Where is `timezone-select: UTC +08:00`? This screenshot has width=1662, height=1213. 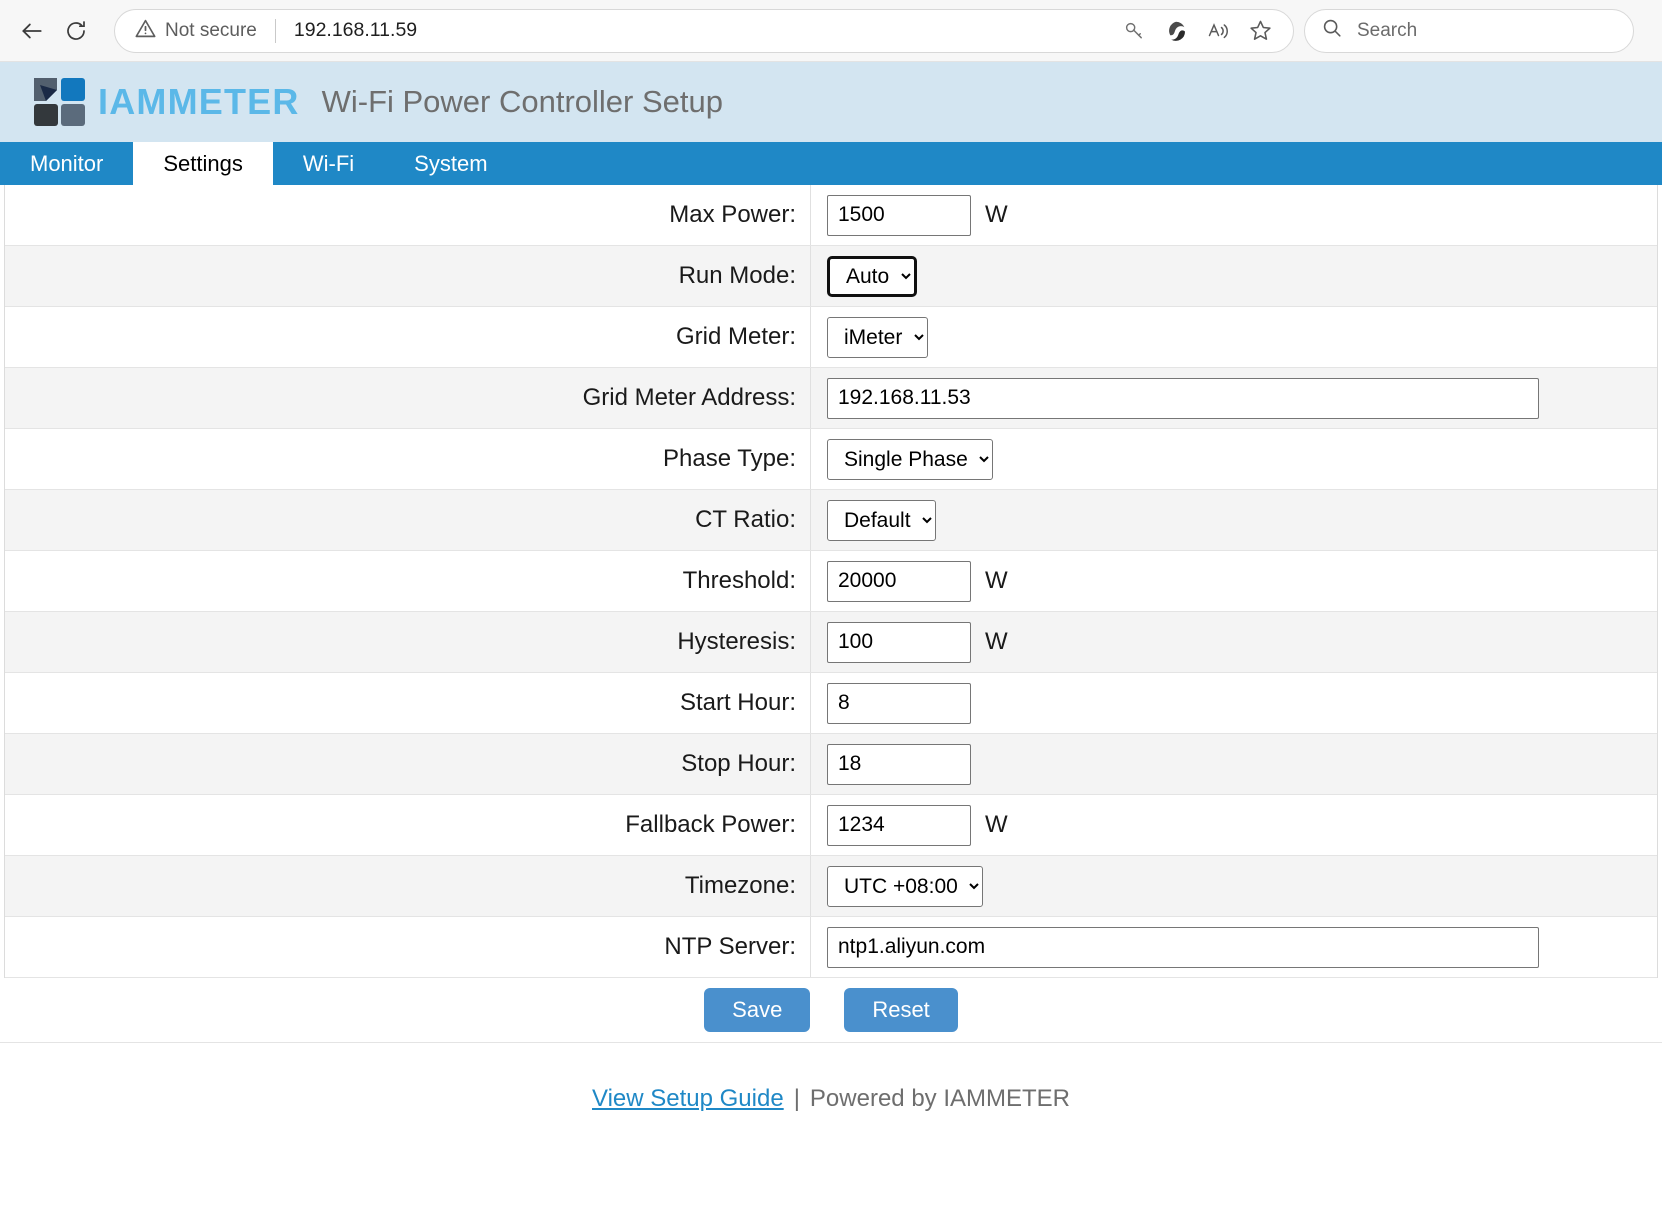
timezone-select: UTC +08:00 is located at coordinates (905, 886).